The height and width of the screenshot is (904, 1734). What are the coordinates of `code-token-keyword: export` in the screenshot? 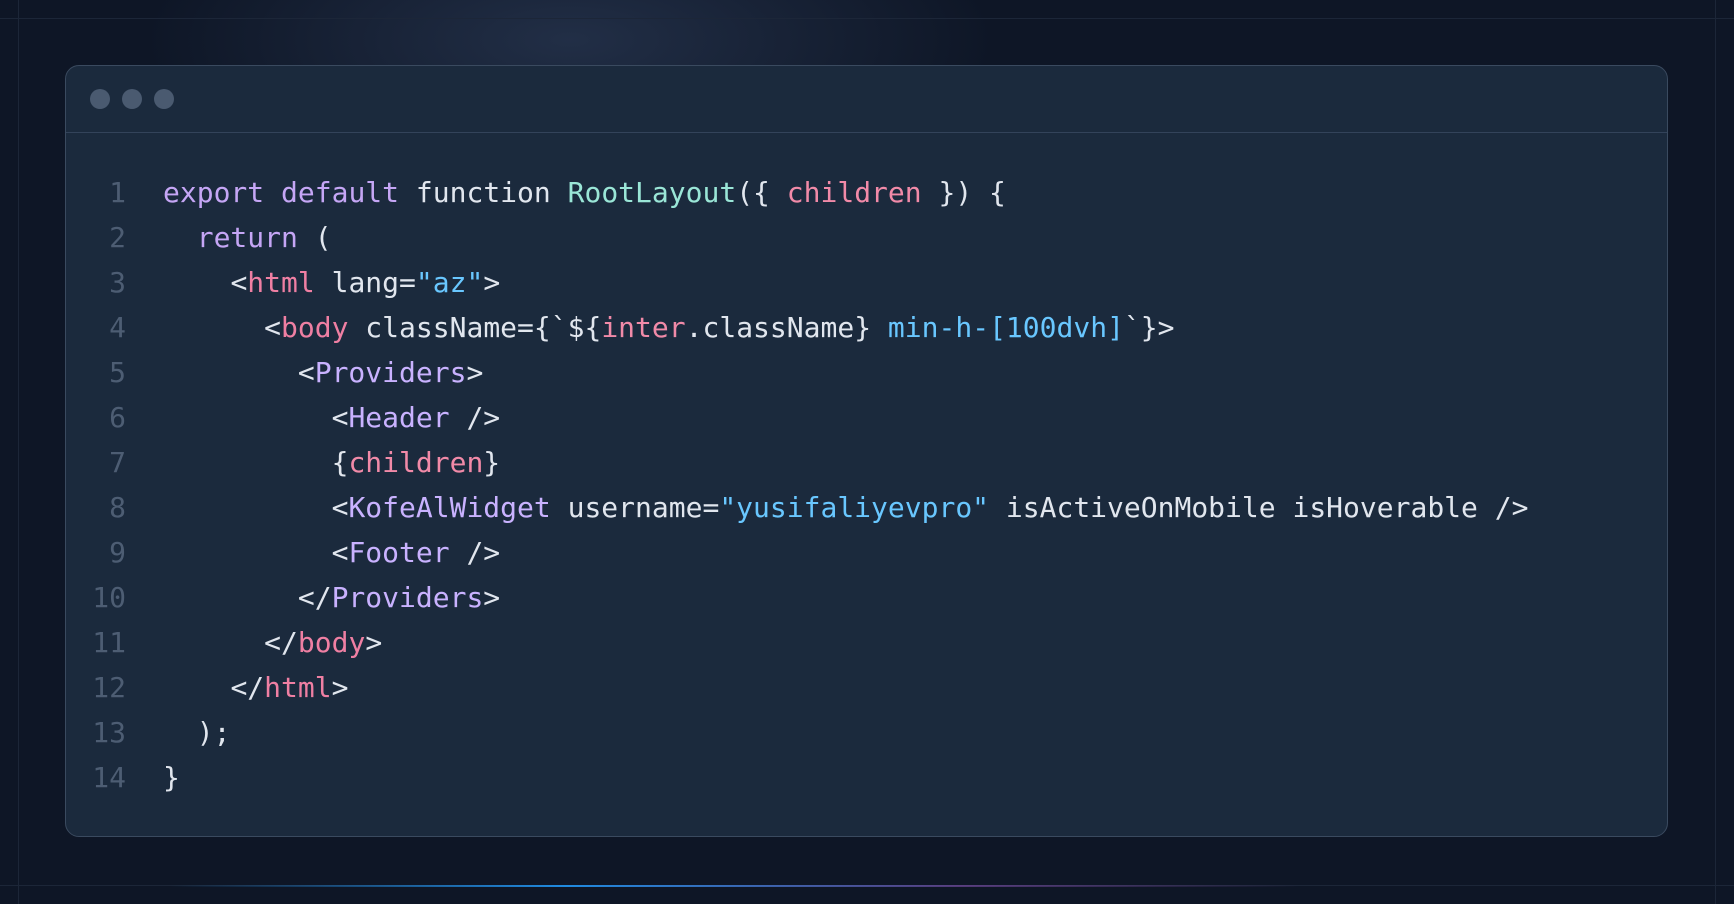 It's located at (214, 192).